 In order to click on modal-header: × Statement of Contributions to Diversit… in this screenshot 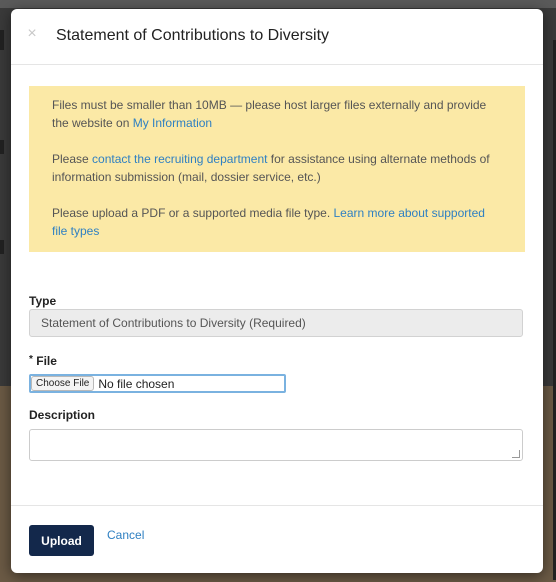, I will do `click(277, 37)`.